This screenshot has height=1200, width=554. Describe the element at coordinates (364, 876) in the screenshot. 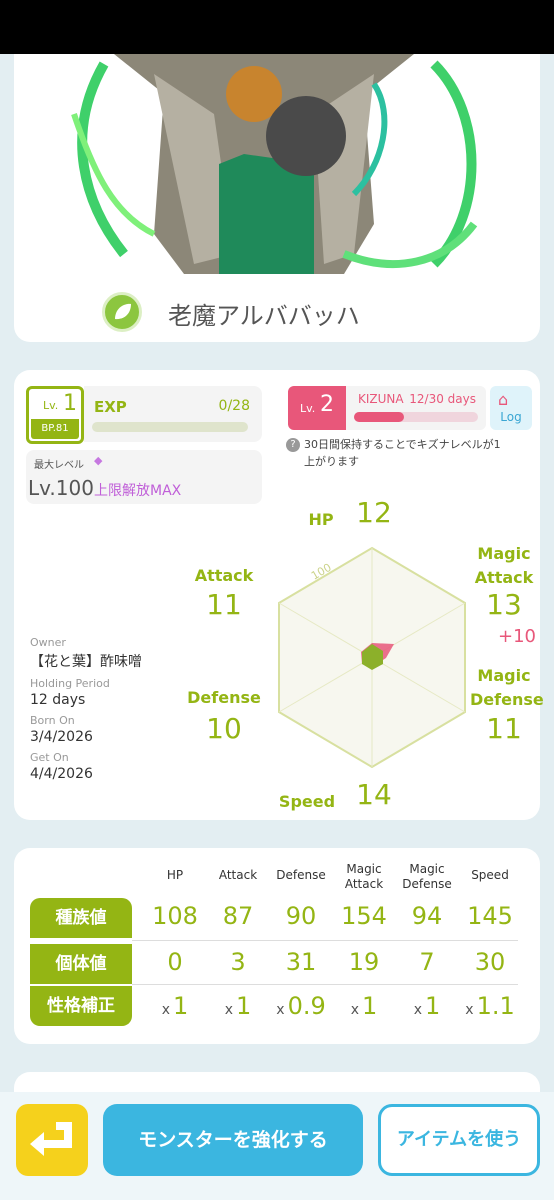

I see `column-header: Magic Attack` at that location.